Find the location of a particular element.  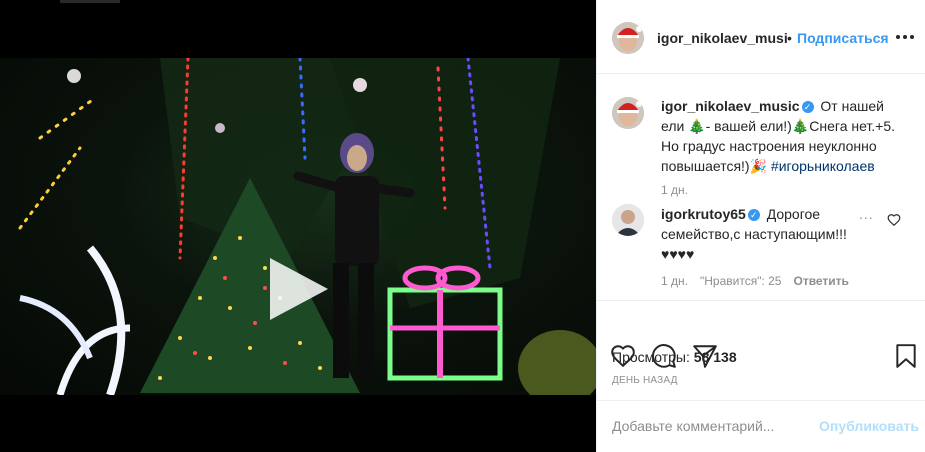

comment-likes: "Нравится": 25 is located at coordinates (741, 281).